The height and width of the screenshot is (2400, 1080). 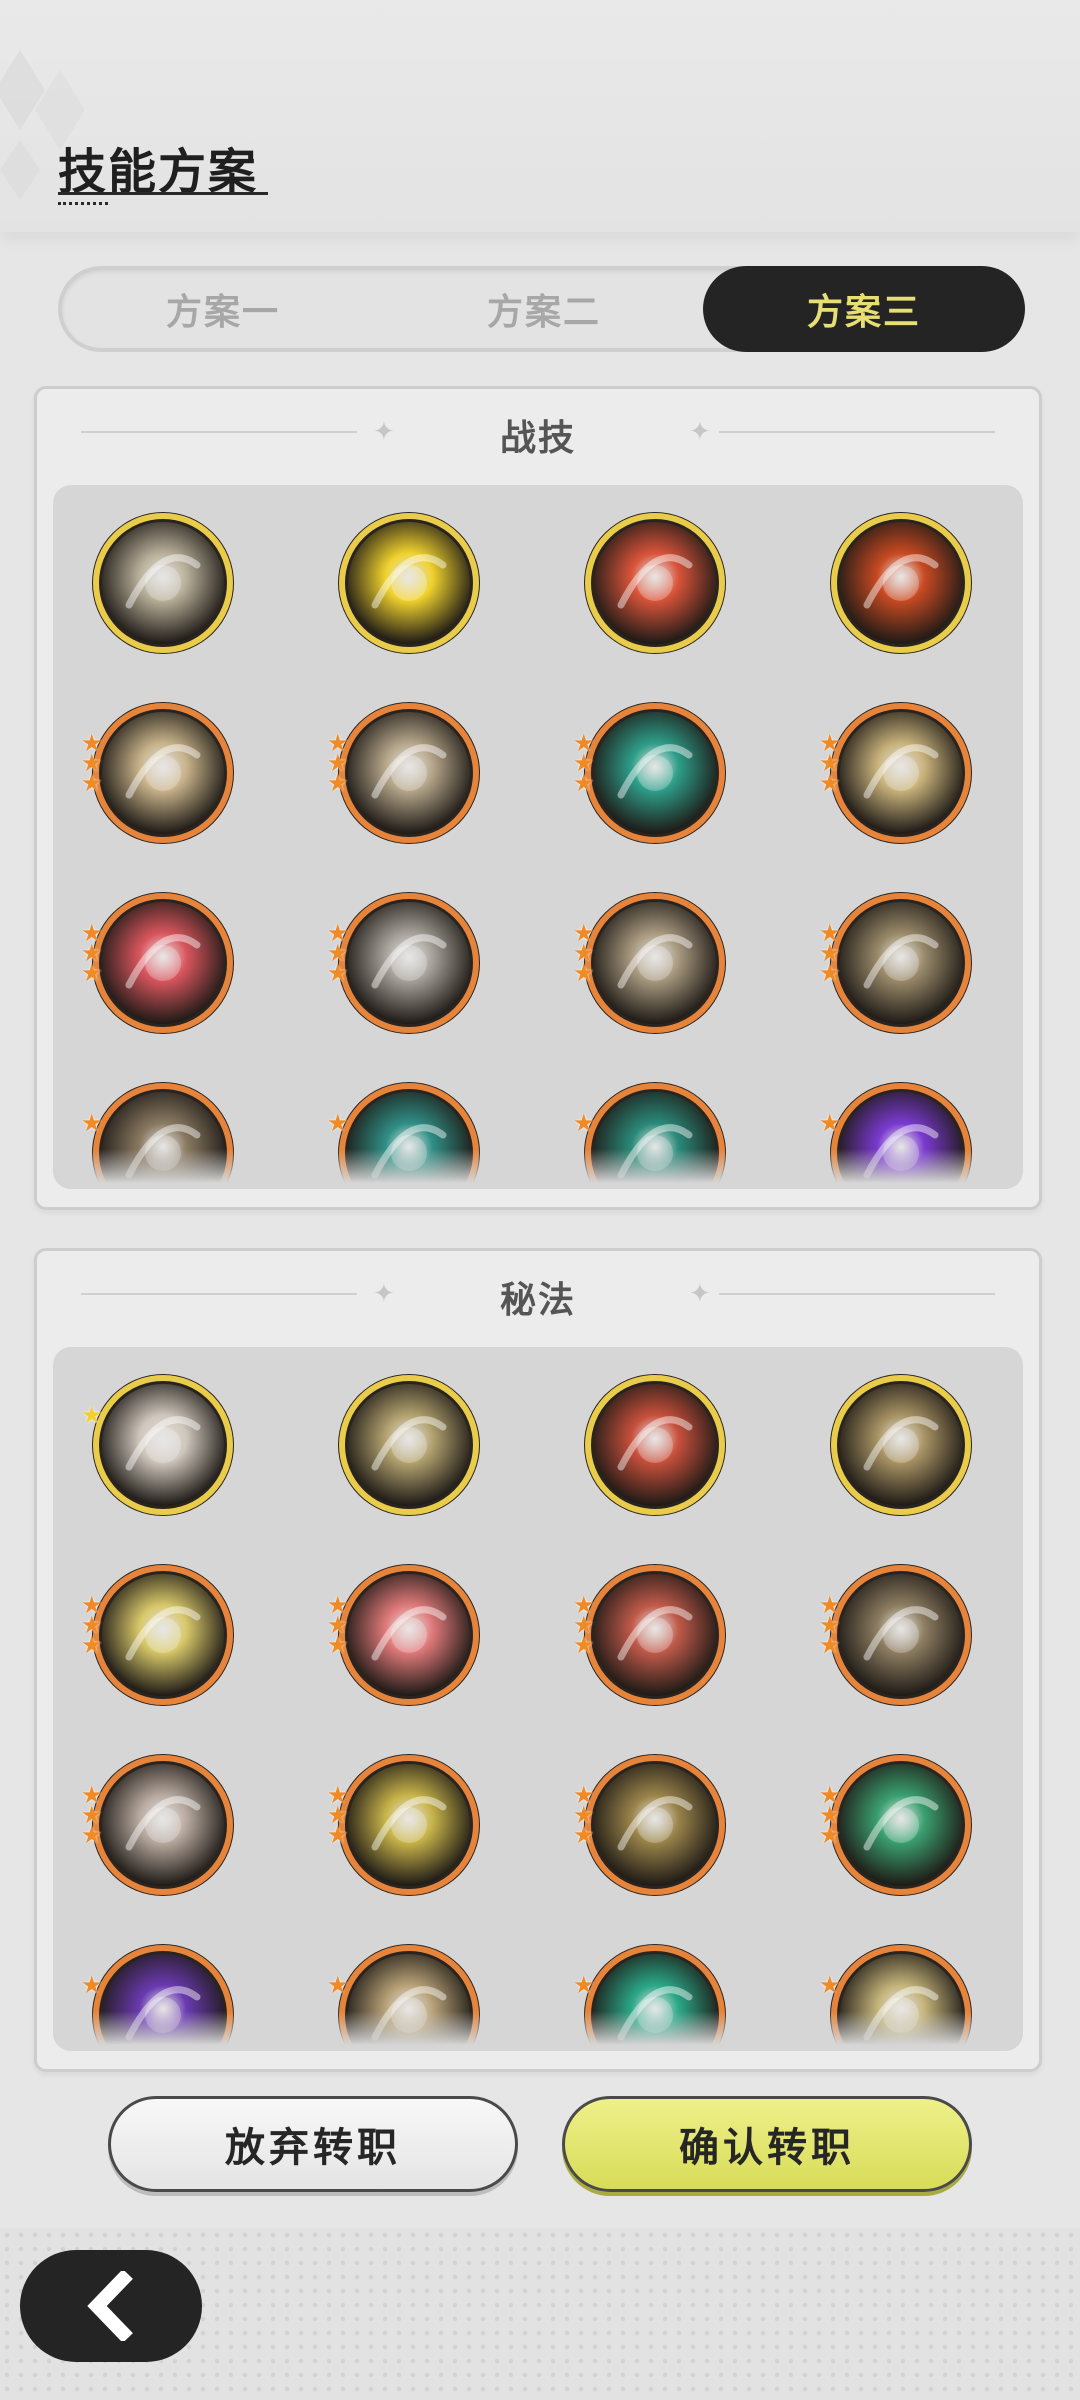 I want to click on leaf-blade-icon: ★, so click(x=651, y=1996).